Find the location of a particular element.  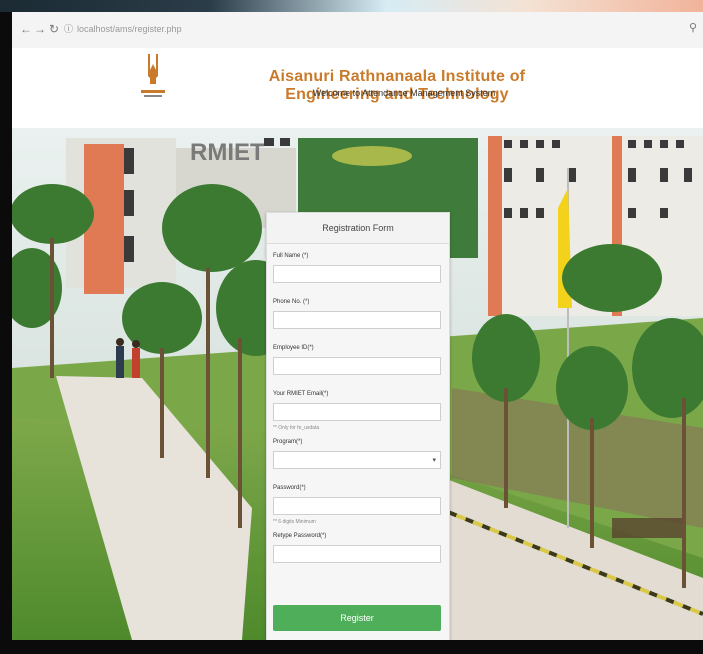

full-name-input is located at coordinates (357, 274).